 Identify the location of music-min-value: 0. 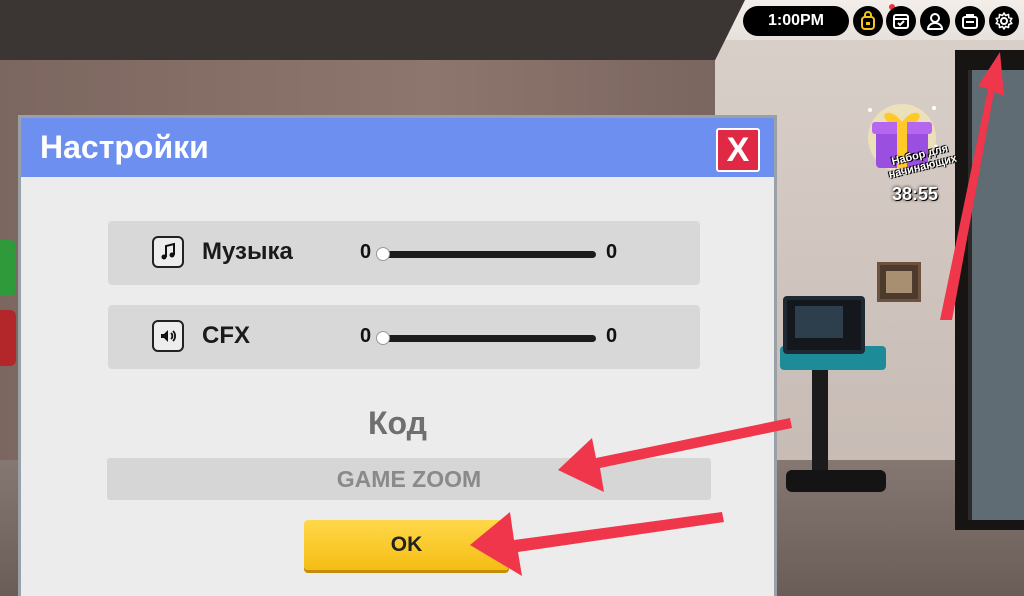
(366, 252).